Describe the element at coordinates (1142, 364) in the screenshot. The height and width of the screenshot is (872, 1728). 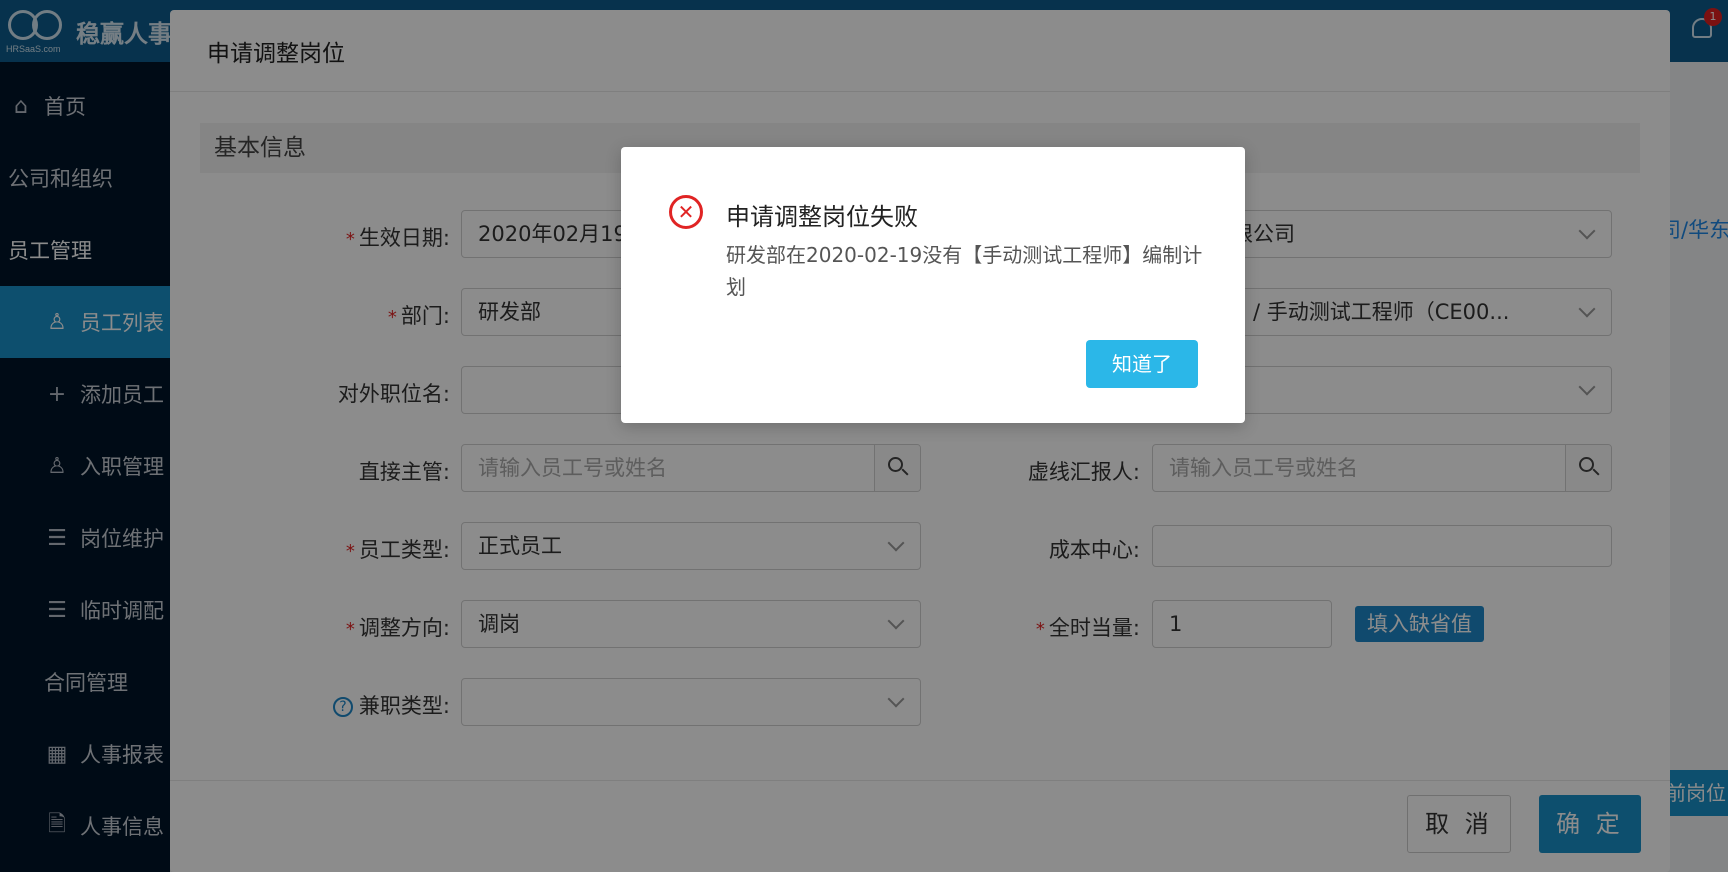
I see `acknowledge-button: 知道了` at that location.